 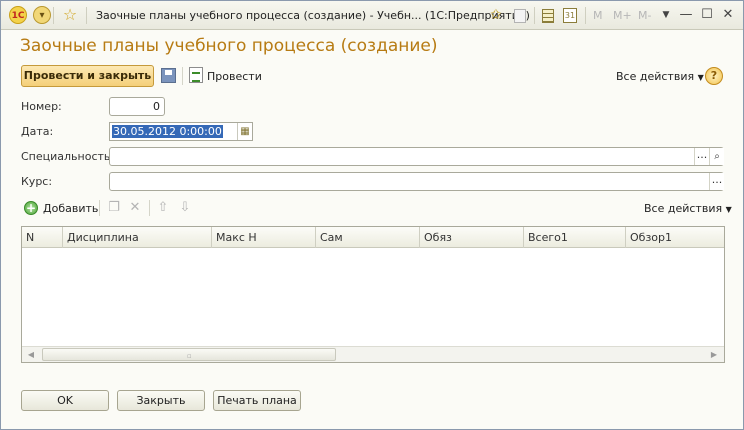 What do you see at coordinates (714, 76) in the screenshot?
I see `help-icon: ?` at bounding box center [714, 76].